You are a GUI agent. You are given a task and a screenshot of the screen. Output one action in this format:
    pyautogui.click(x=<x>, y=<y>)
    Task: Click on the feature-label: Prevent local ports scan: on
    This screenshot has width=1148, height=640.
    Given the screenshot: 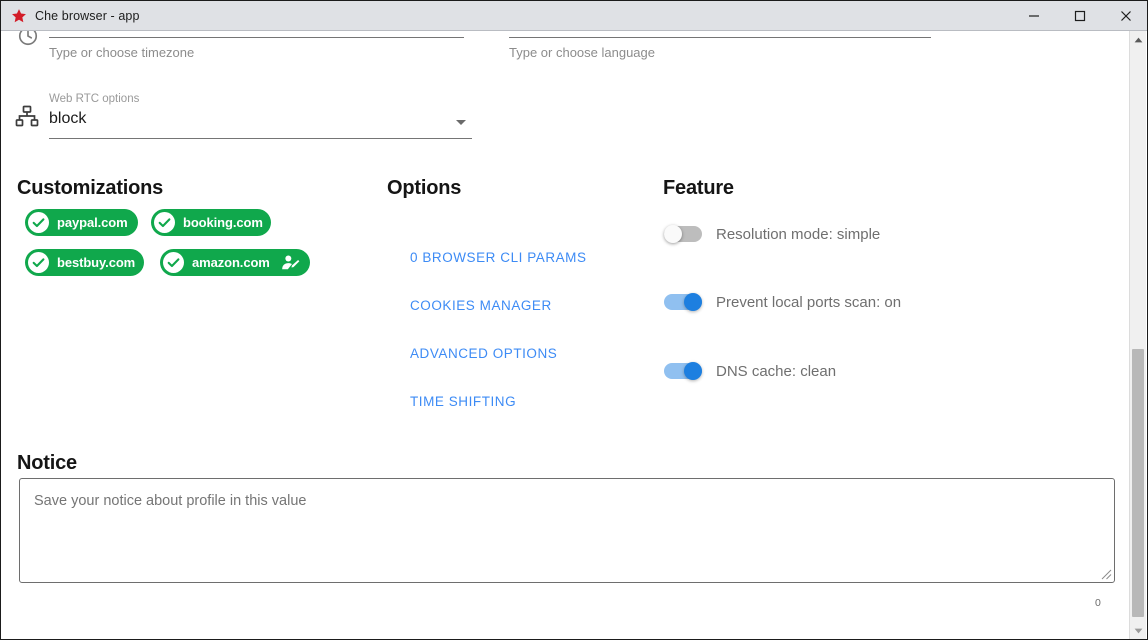 What is the action you would take?
    pyautogui.click(x=809, y=302)
    